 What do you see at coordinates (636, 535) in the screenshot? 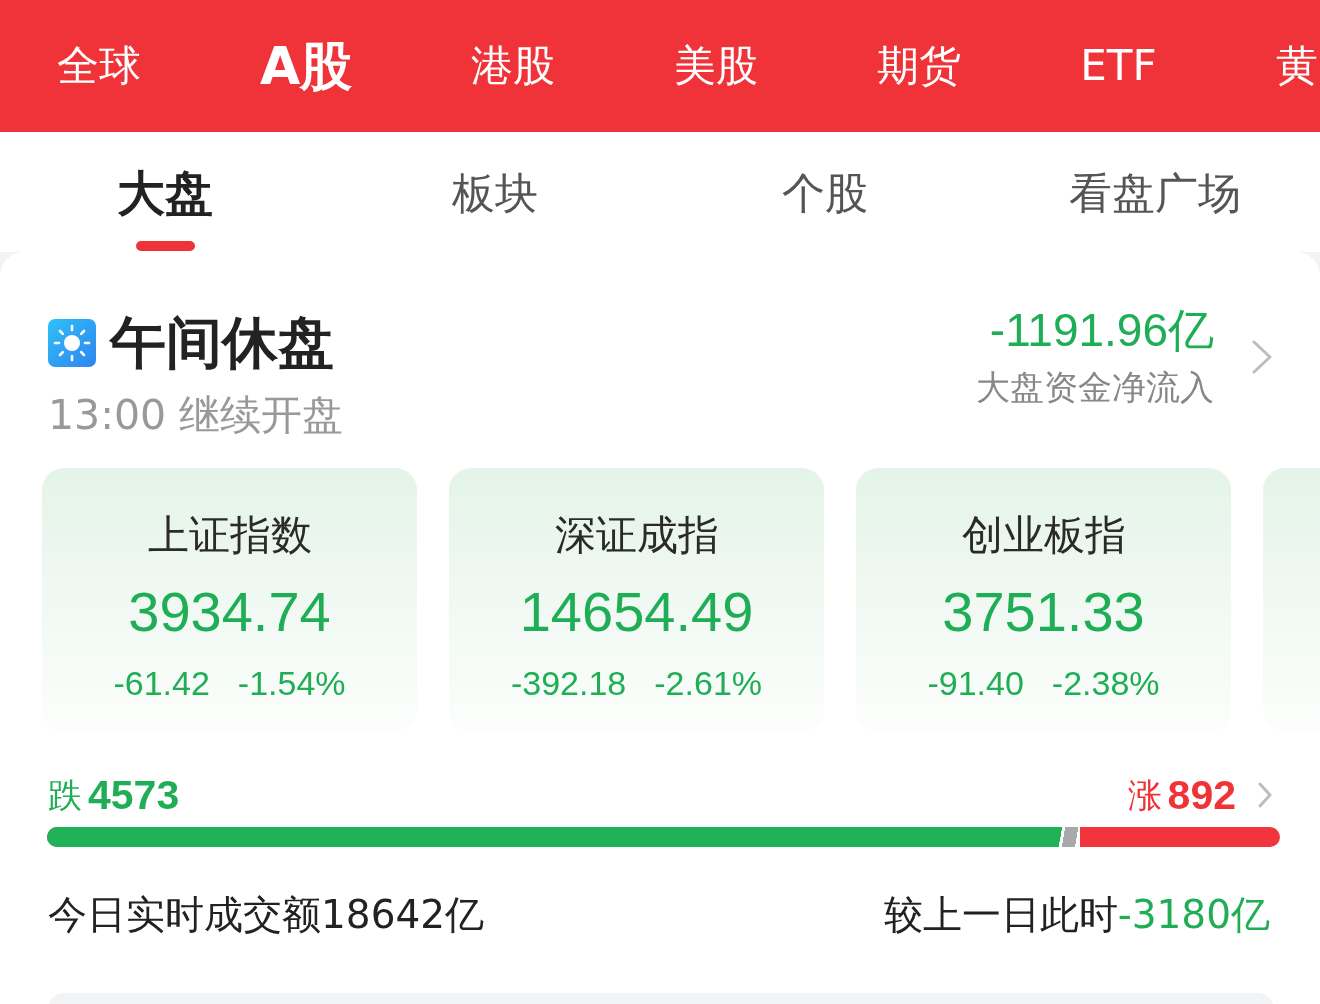
I see `index-name: 深证成指` at bounding box center [636, 535].